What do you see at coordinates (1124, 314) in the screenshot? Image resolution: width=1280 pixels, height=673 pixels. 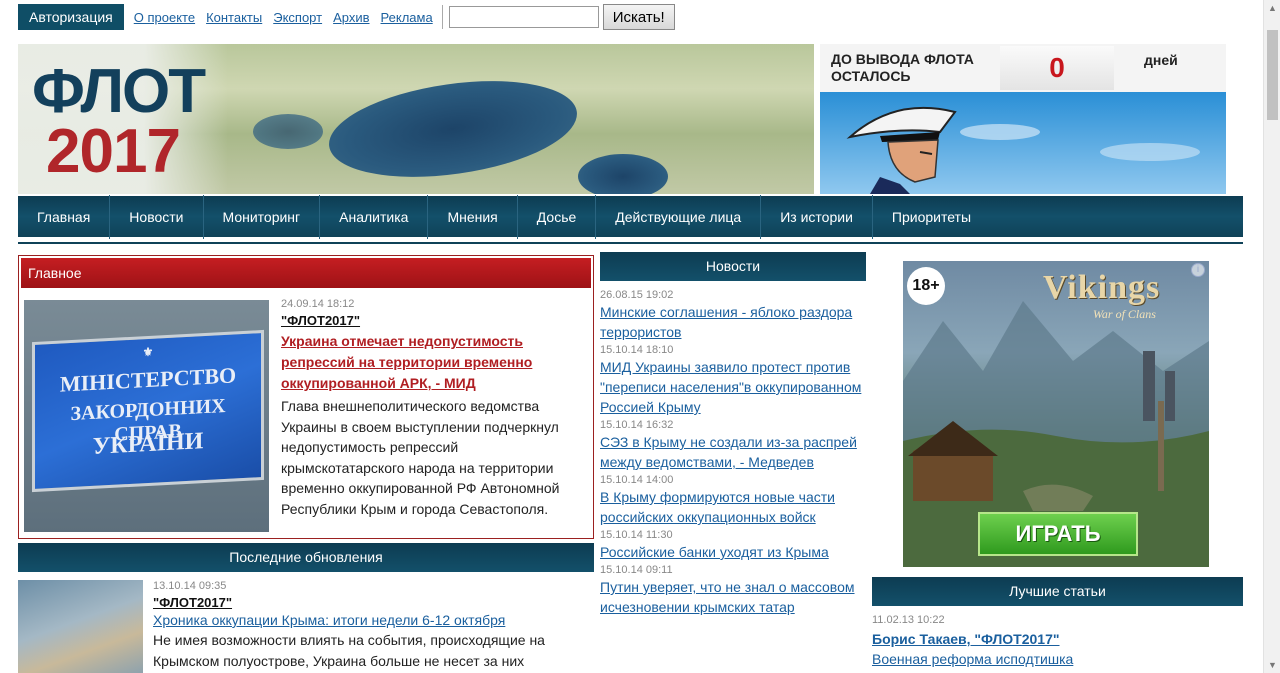 I see `ad-subtitle: War of Clans` at bounding box center [1124, 314].